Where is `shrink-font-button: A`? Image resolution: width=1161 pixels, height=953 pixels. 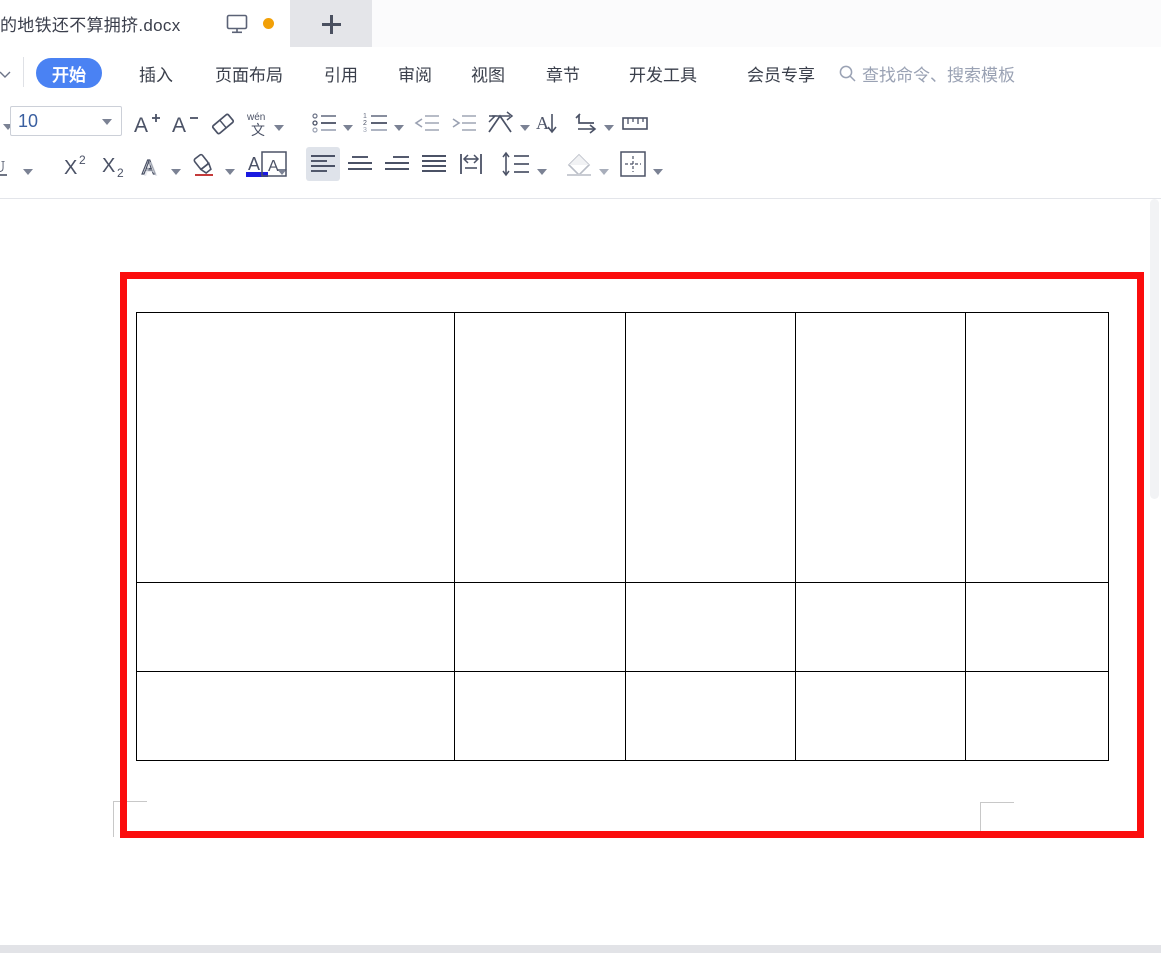 shrink-font-button: A is located at coordinates (186, 123).